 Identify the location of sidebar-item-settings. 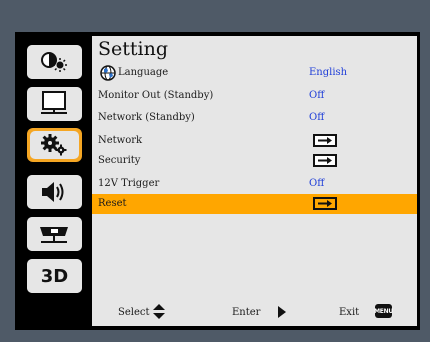
(54, 145).